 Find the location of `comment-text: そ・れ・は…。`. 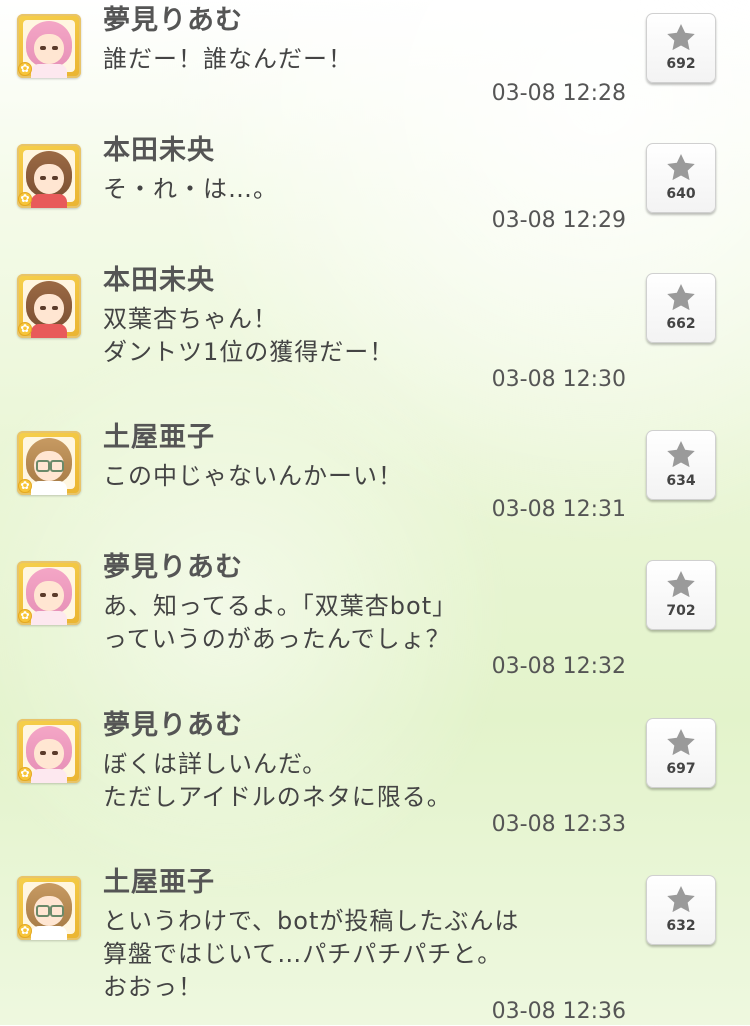

comment-text: そ・れ・は…。 is located at coordinates (190, 189).